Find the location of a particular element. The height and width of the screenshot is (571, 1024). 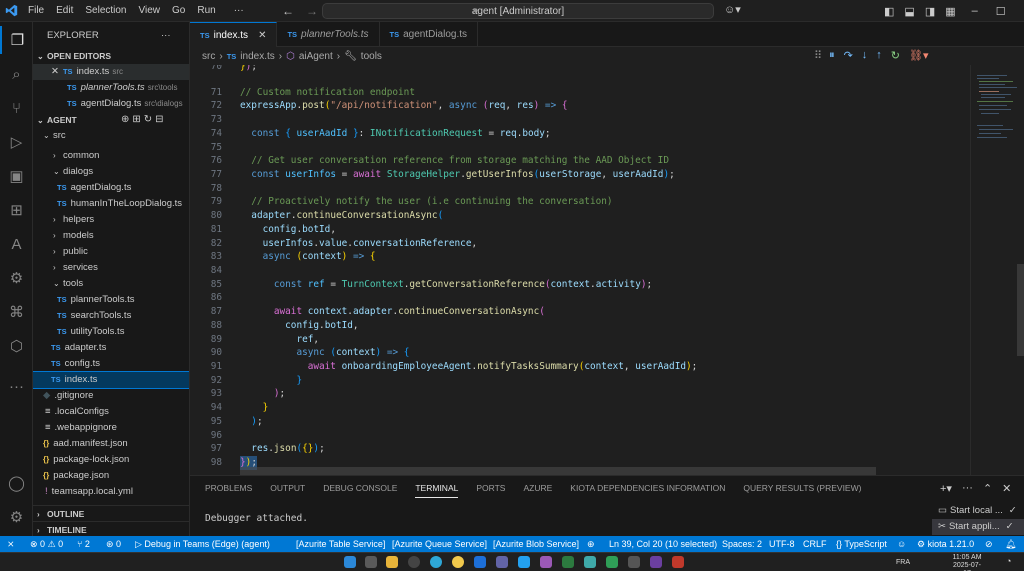

live-share-icon: ⊘ is located at coordinates (989, 544).